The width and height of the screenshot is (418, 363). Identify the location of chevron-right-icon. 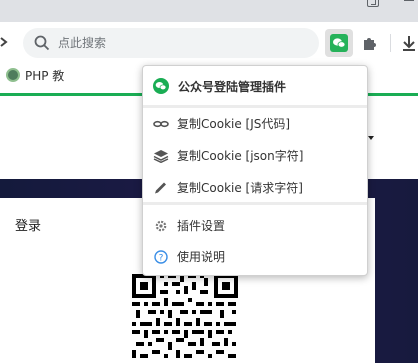
(5, 42).